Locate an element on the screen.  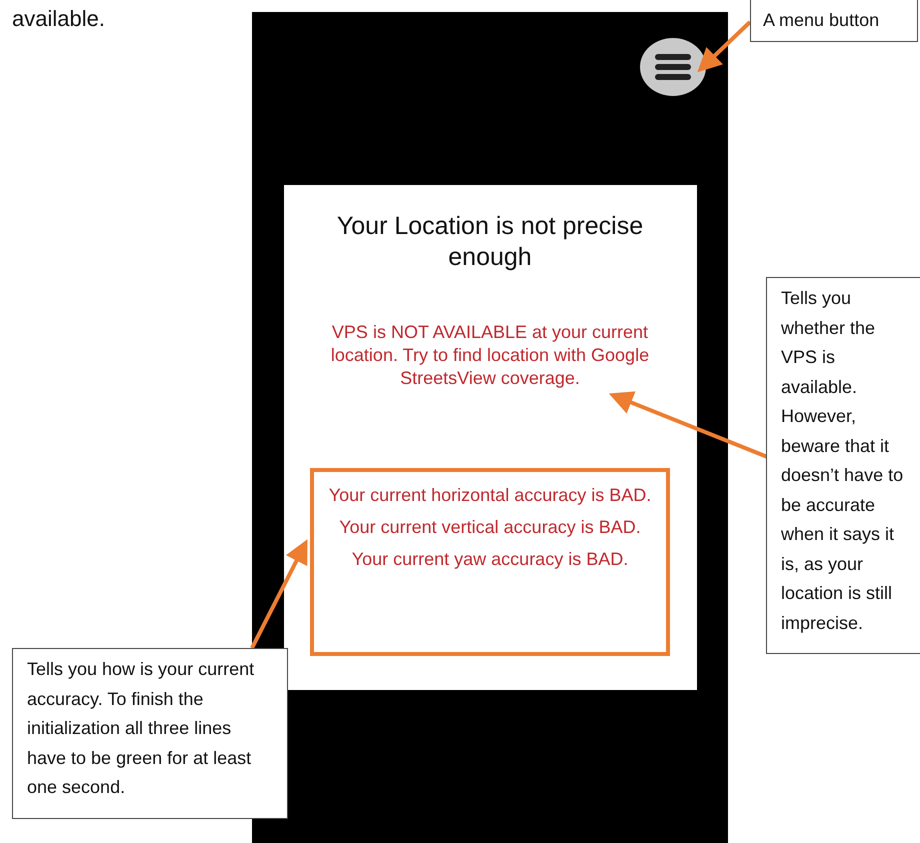
accuracy-line: Your current yaw accuracy is BAD. is located at coordinates (490, 559).